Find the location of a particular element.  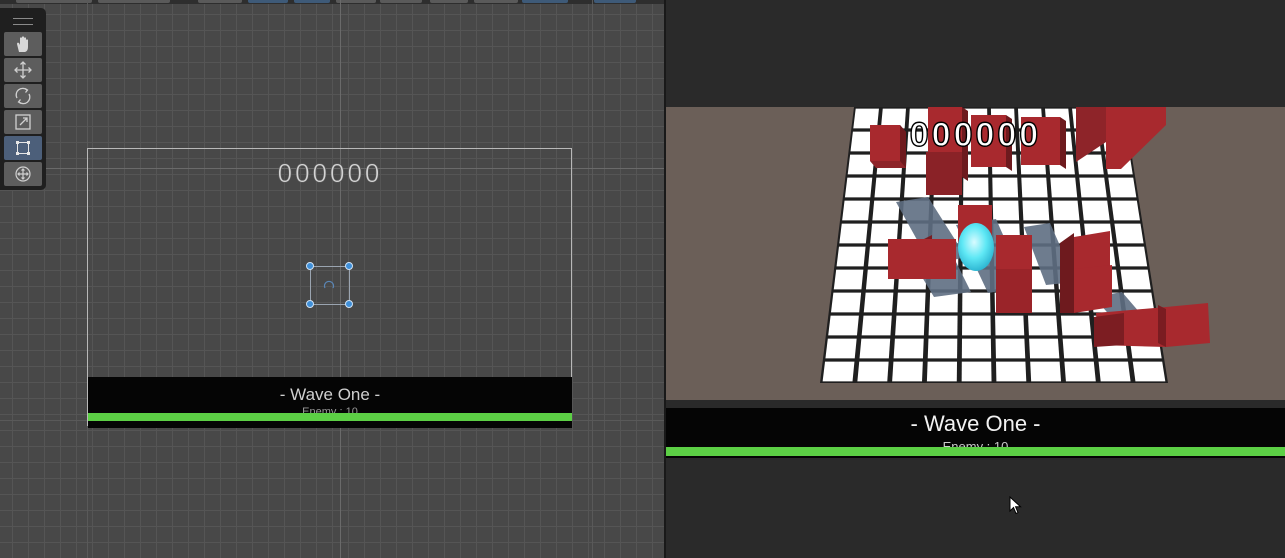

rect-tool-button is located at coordinates (23, 148).